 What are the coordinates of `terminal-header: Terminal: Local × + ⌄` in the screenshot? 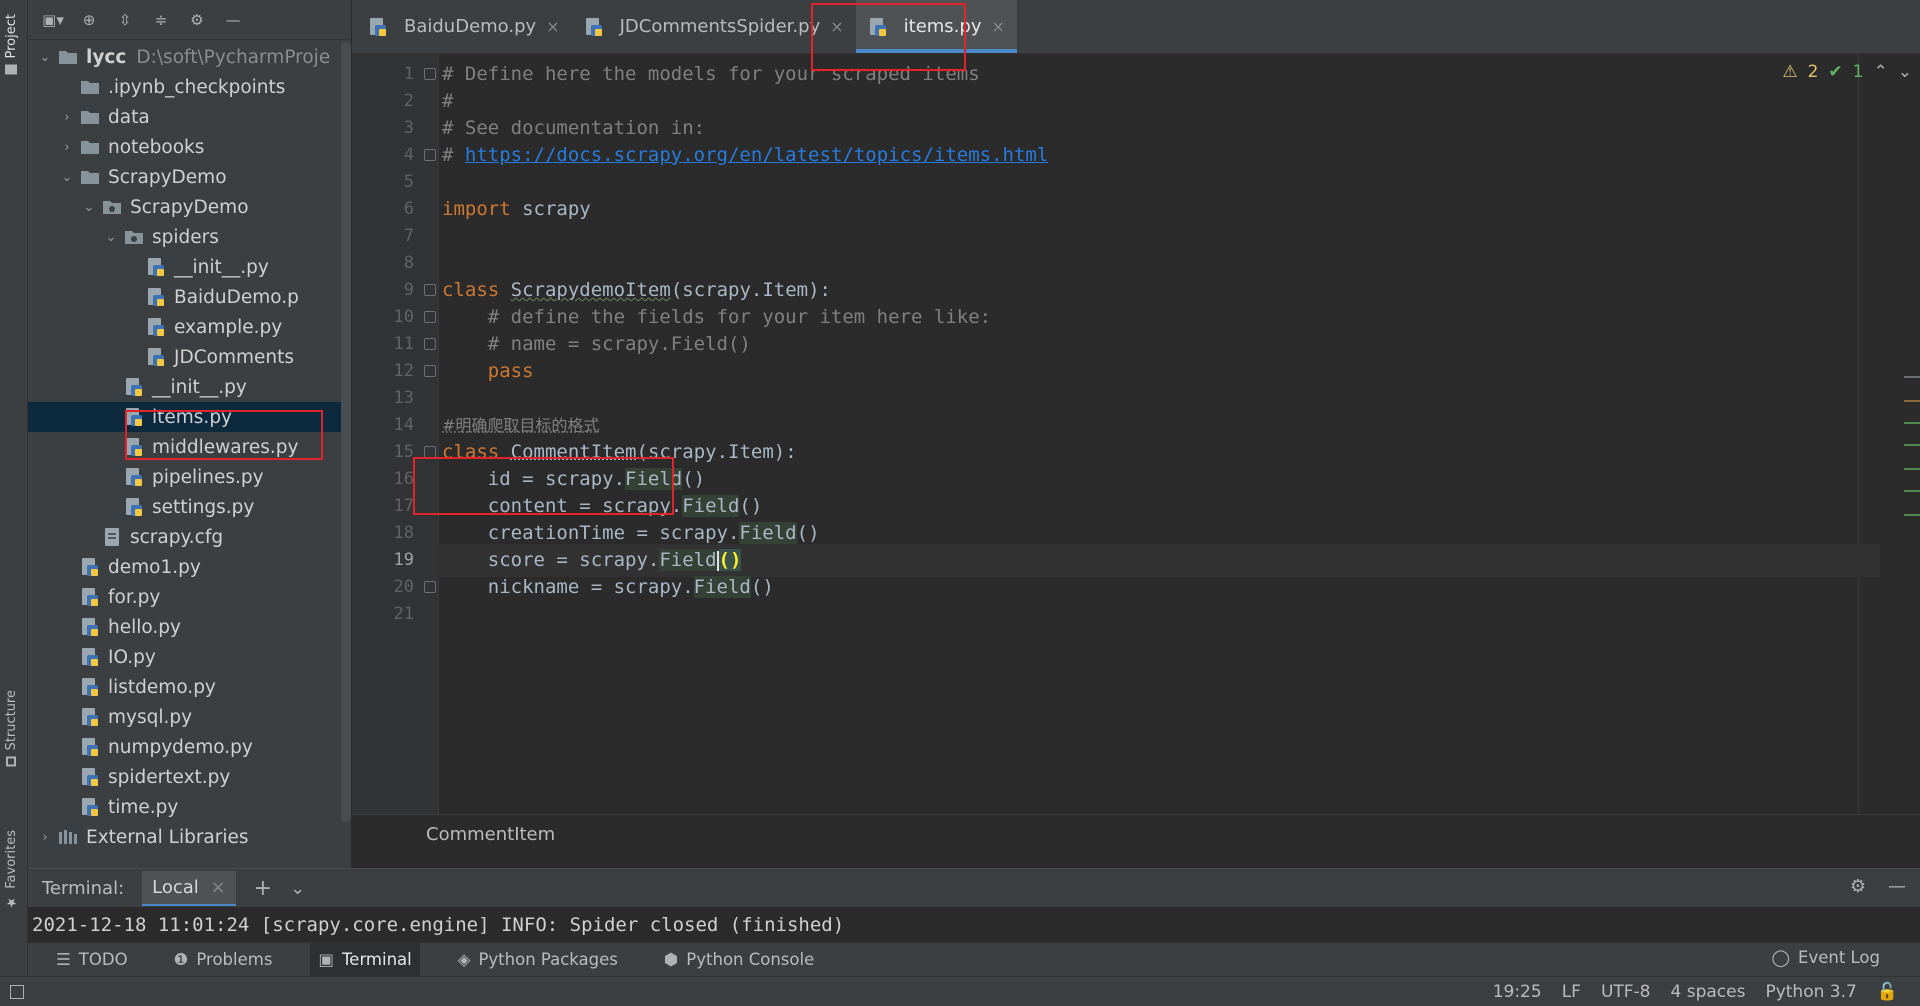 It's located at (974, 888).